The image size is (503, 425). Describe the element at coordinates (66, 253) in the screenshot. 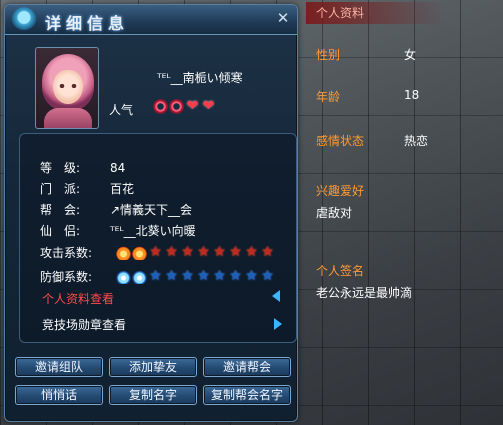

I see `attack-label: 攻击系数:` at that location.